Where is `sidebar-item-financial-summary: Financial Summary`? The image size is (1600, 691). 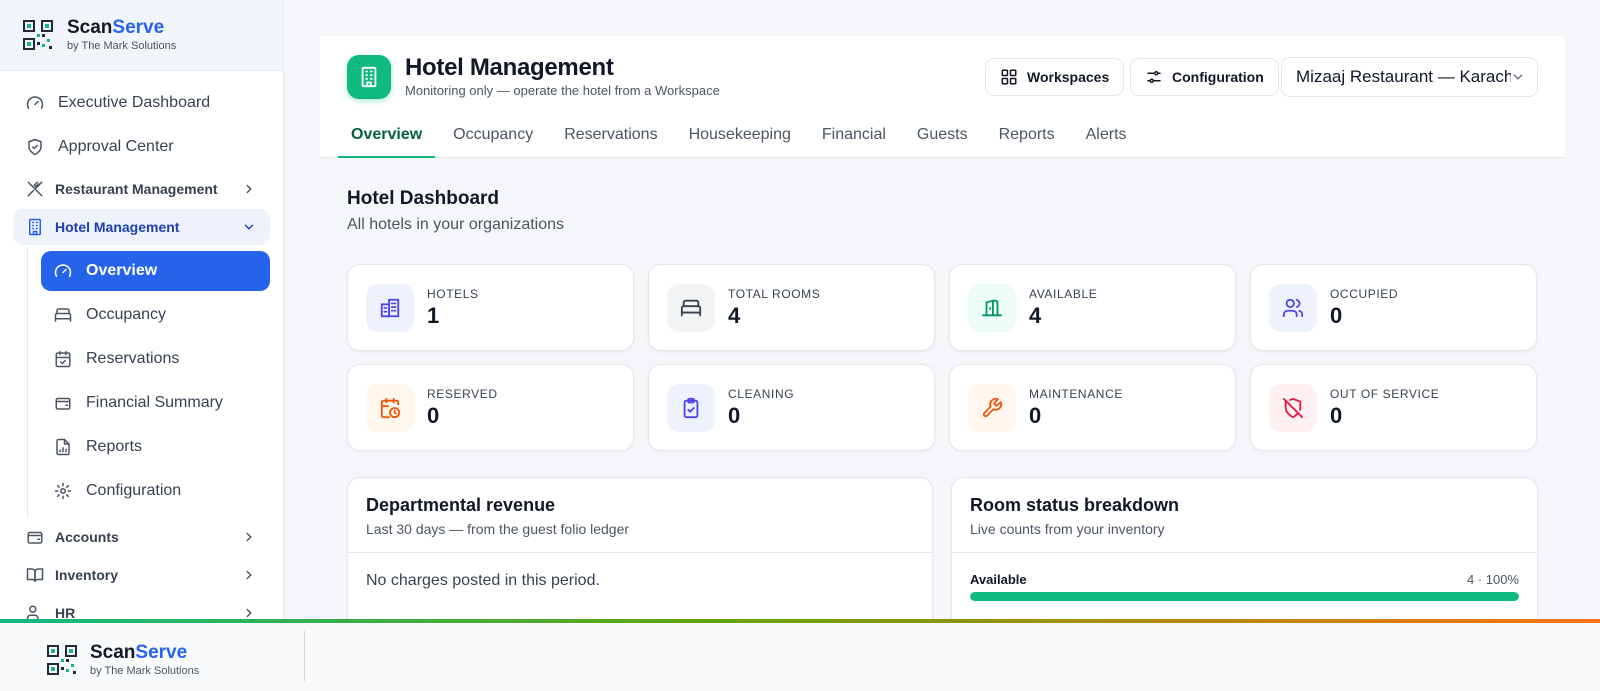 sidebar-item-financial-summary: Financial Summary is located at coordinates (155, 403).